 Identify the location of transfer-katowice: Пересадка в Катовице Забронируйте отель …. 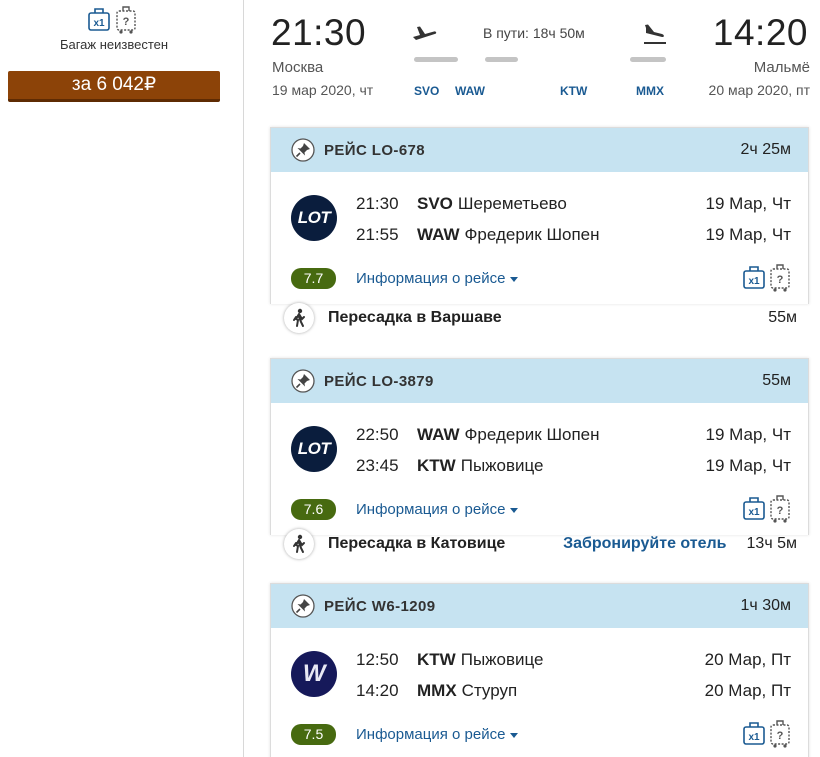
(540, 544).